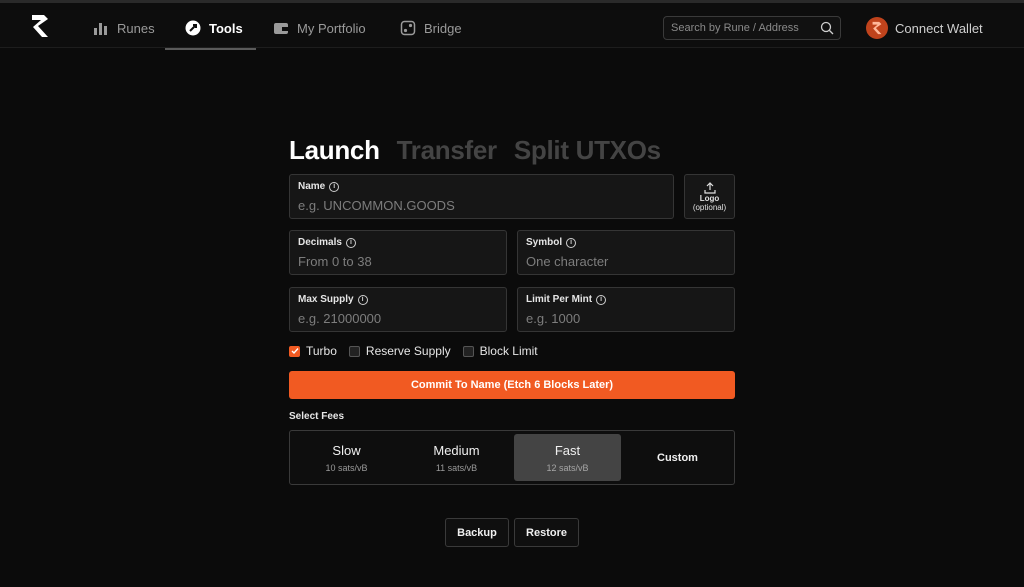  I want to click on mode-tabs: Launch Transfer Split UTXOs, so click(475, 150).